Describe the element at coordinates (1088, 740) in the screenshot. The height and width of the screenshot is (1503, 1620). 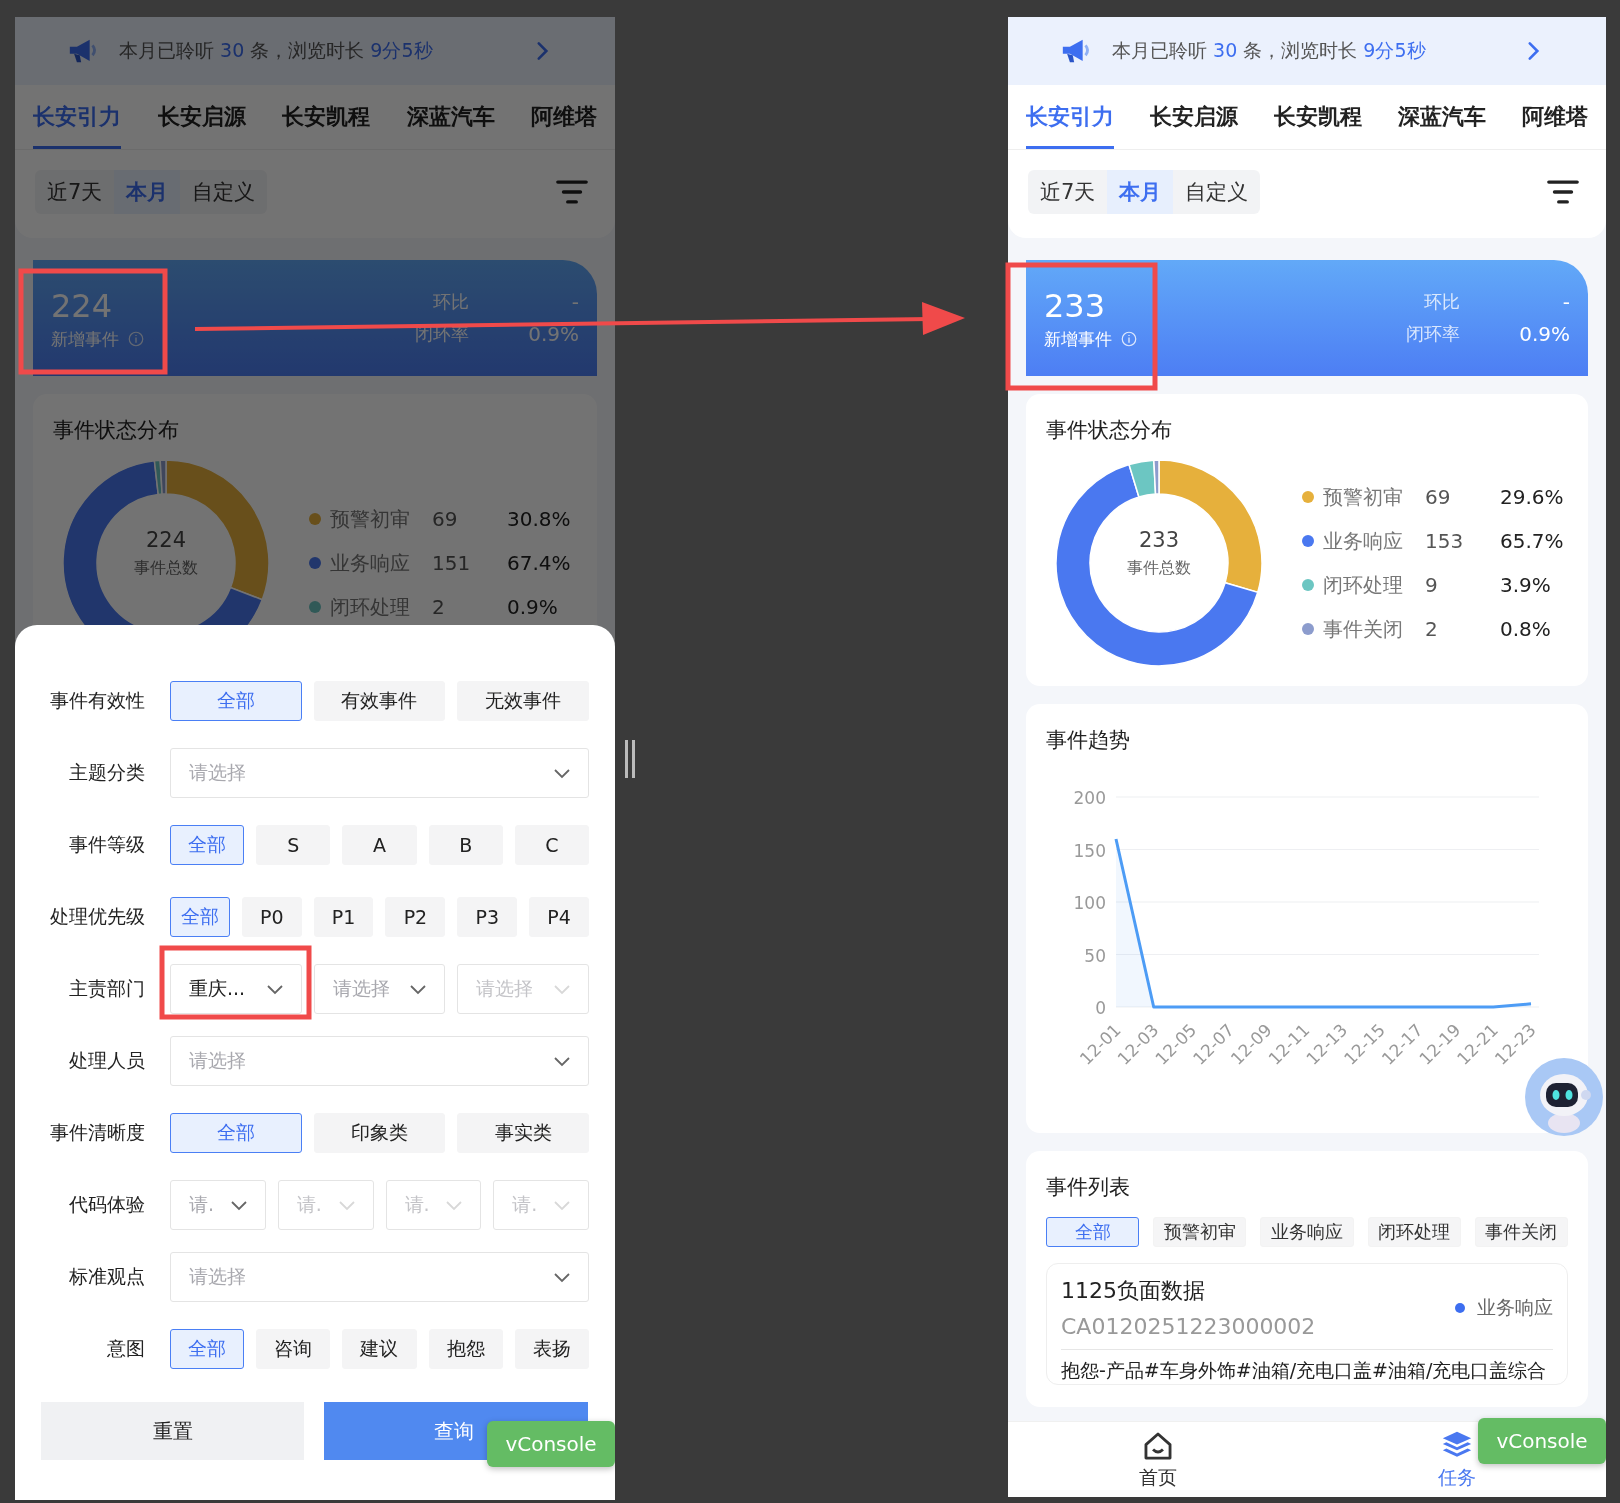
I see `card-title: 事件趋势` at that location.